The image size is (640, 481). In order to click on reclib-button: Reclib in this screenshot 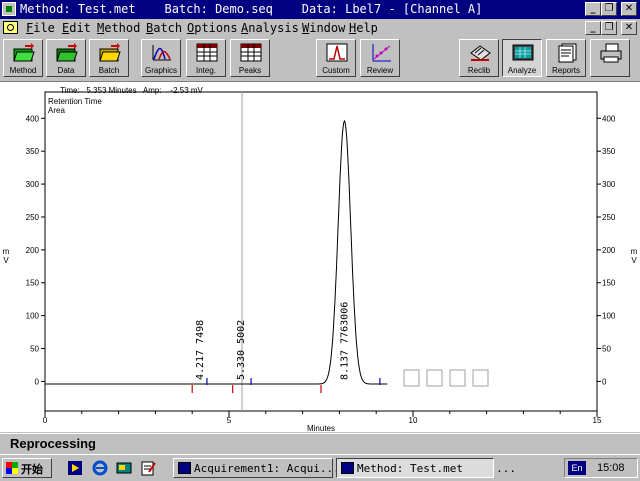, I will do `click(479, 58)`.